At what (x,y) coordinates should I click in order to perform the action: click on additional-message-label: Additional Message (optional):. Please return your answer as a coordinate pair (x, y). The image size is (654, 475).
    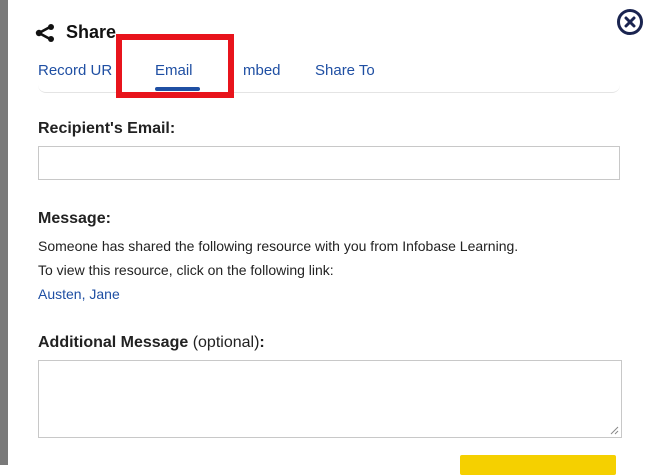
    Looking at the image, I should click on (151, 343).